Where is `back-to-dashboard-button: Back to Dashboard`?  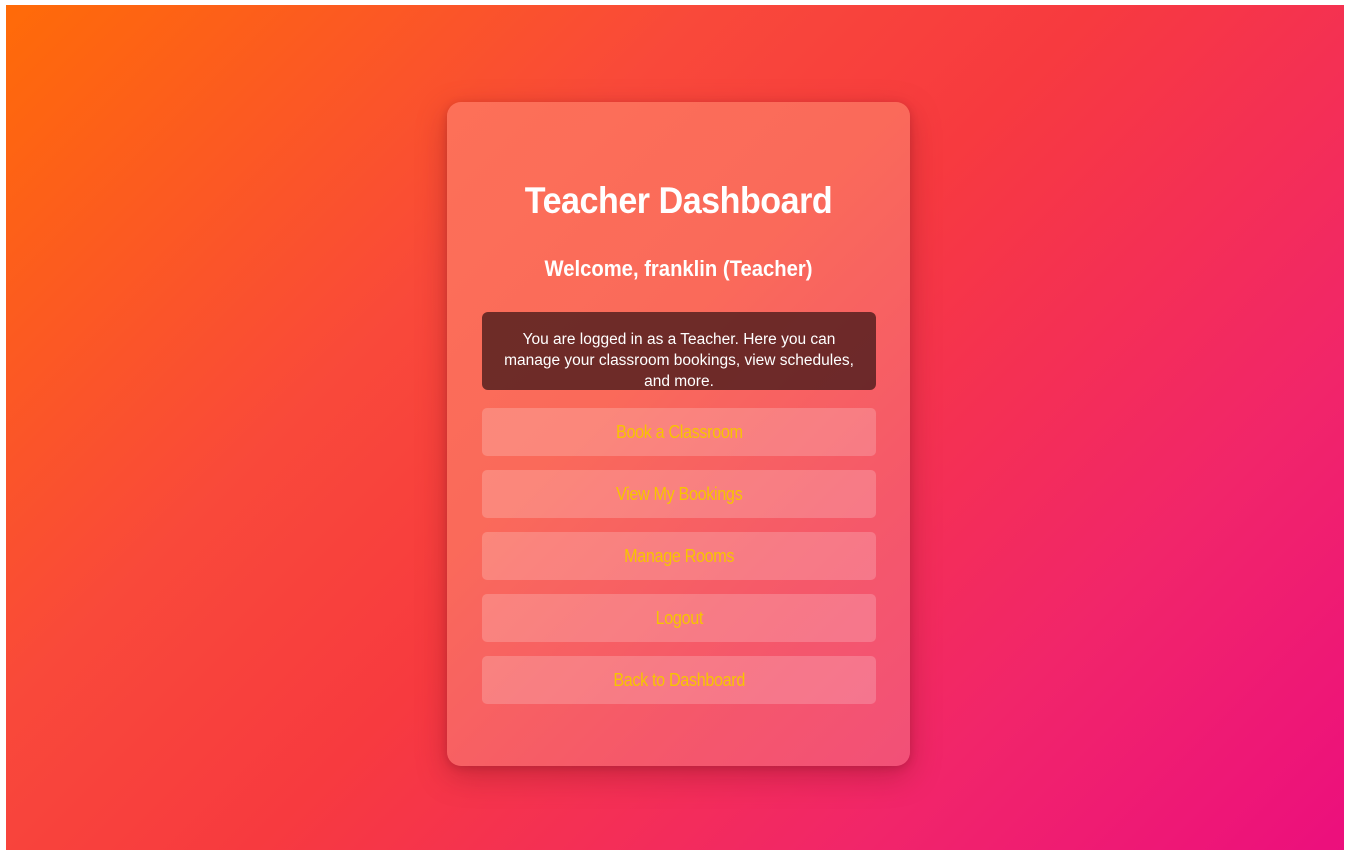 back-to-dashboard-button: Back to Dashboard is located at coordinates (679, 680).